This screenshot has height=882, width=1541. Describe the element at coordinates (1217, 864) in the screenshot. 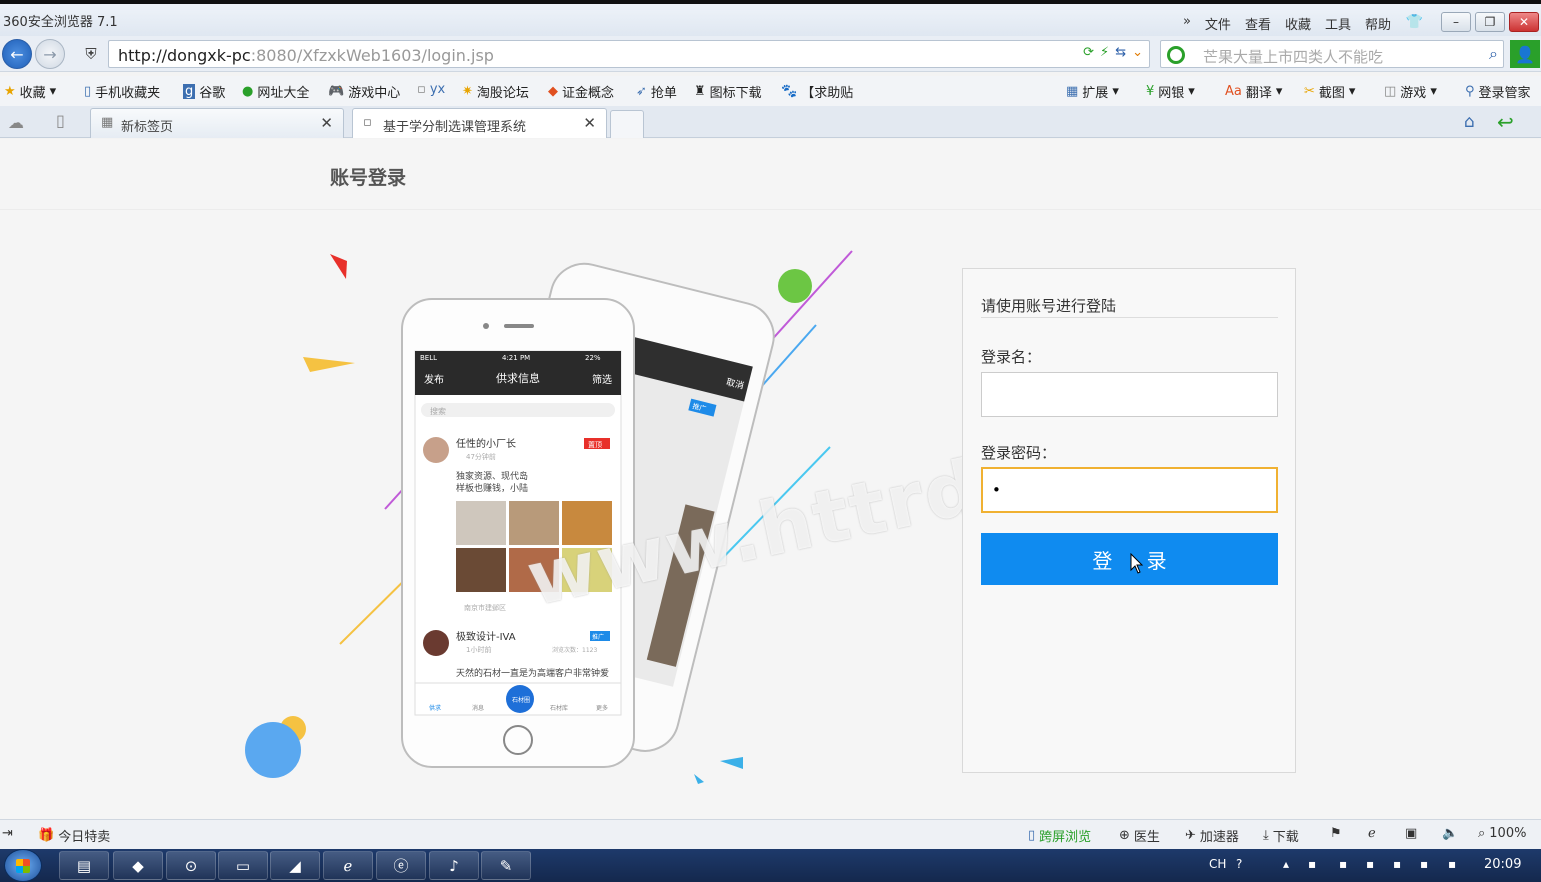

I see `language-indicator: CH` at that location.